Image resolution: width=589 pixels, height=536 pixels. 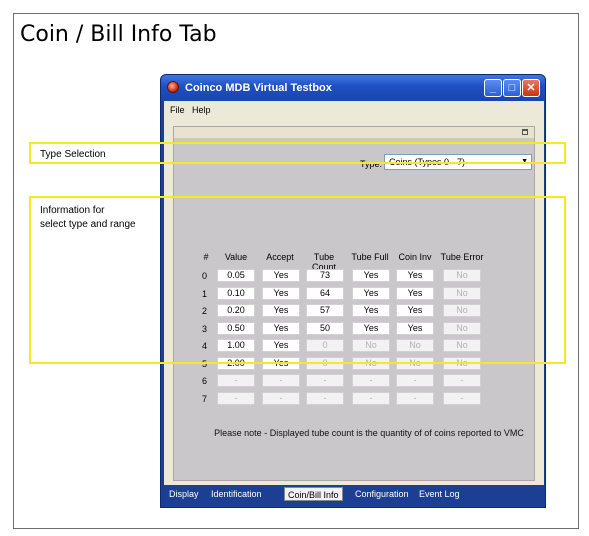 I want to click on minimize-button: _, so click(x=493, y=88).